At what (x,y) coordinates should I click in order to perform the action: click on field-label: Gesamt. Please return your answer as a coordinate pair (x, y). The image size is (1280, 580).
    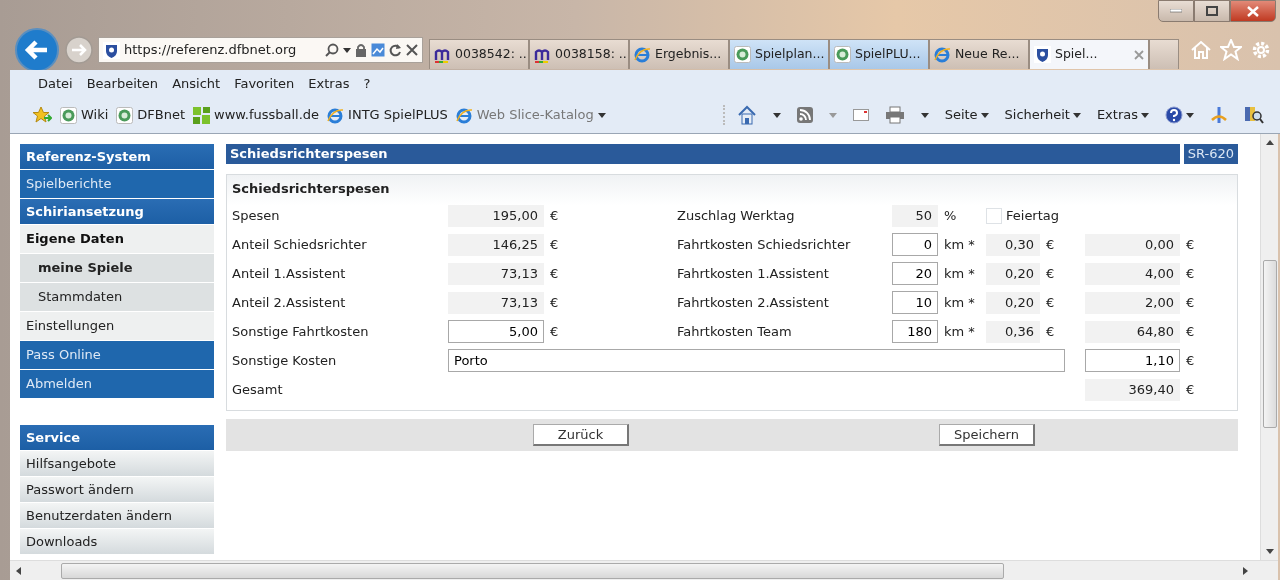
    Looking at the image, I should click on (258, 389).